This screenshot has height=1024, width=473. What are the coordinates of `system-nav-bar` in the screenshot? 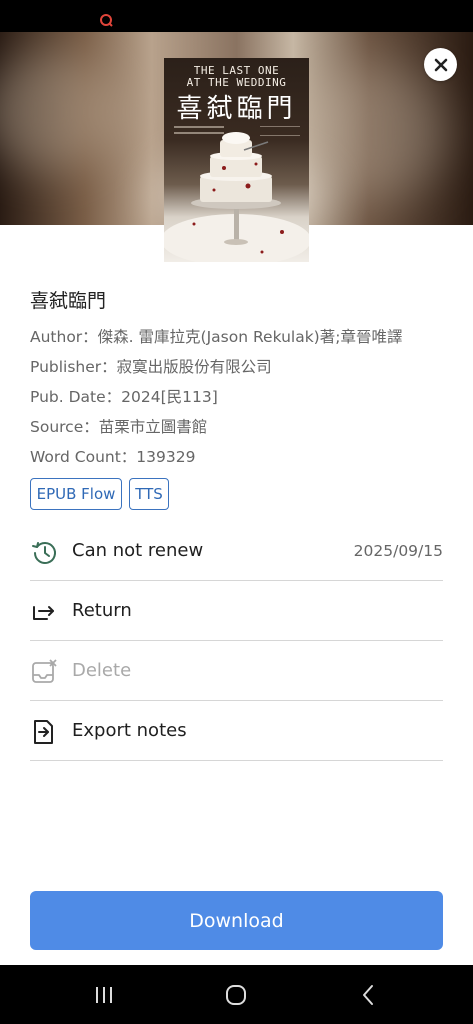 It's located at (236, 994).